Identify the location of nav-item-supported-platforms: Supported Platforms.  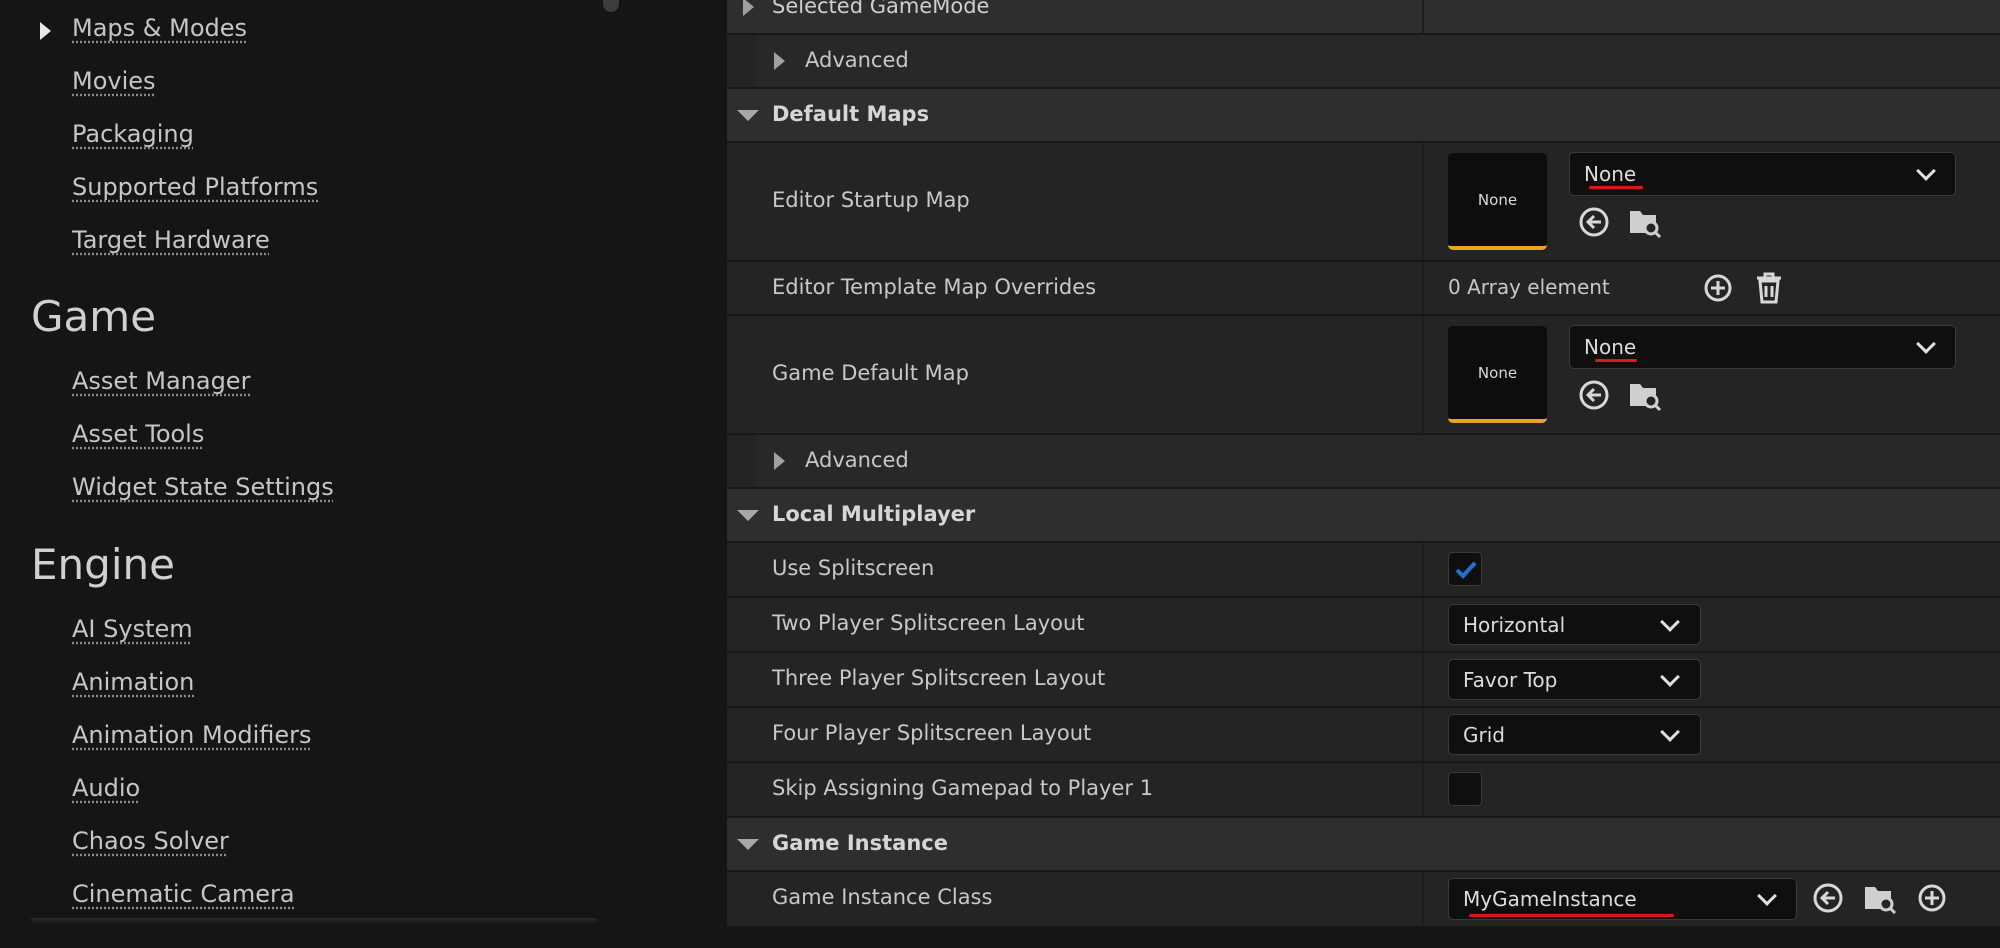
(195, 187).